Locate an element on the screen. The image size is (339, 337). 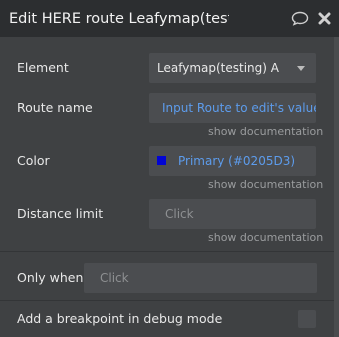
distance-limit-label: Distance limit is located at coordinates (60, 213).